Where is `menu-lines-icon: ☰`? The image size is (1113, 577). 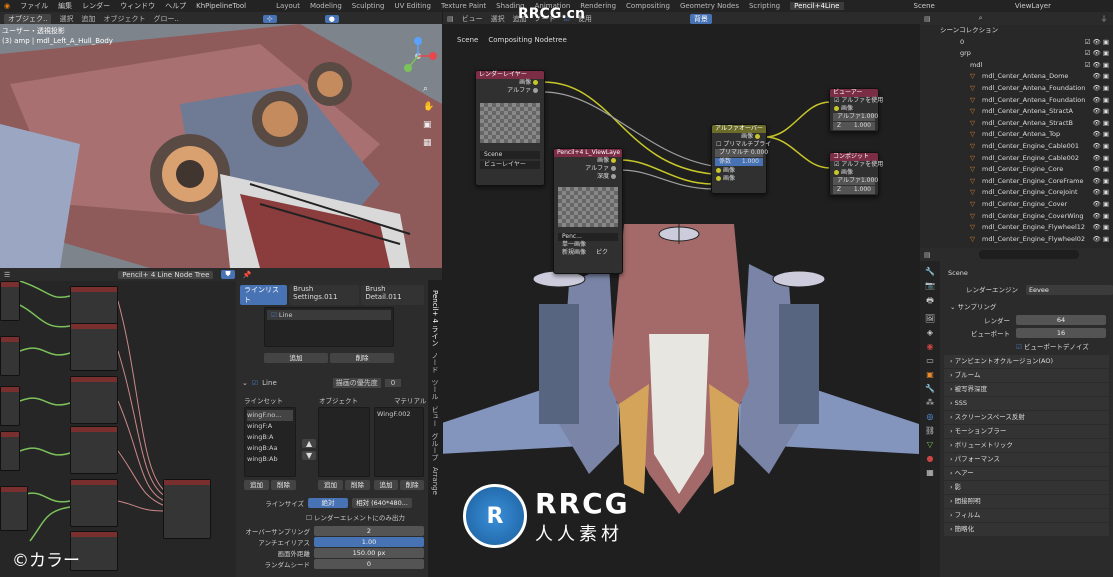 menu-lines-icon: ☰ is located at coordinates (7, 275).